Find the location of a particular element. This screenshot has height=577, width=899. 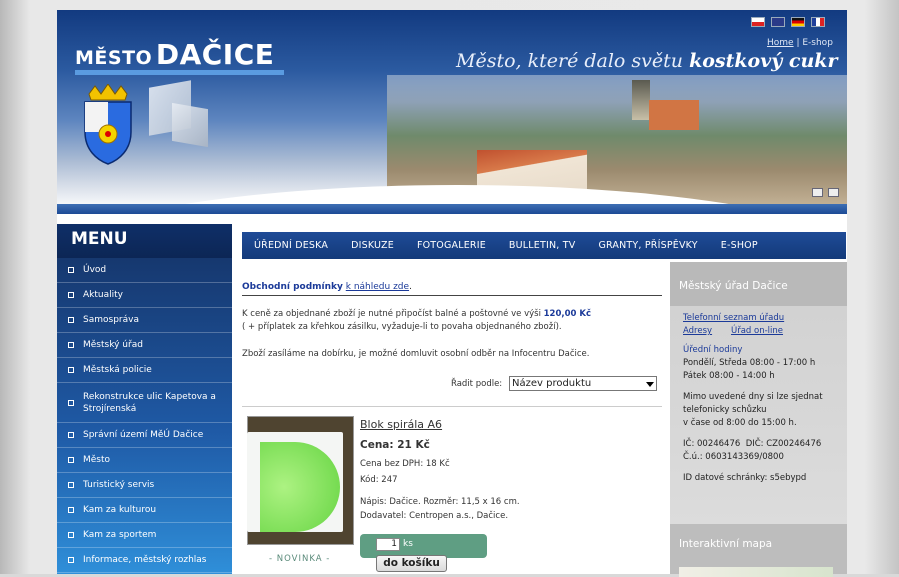

print-icon is located at coordinates (833, 192).